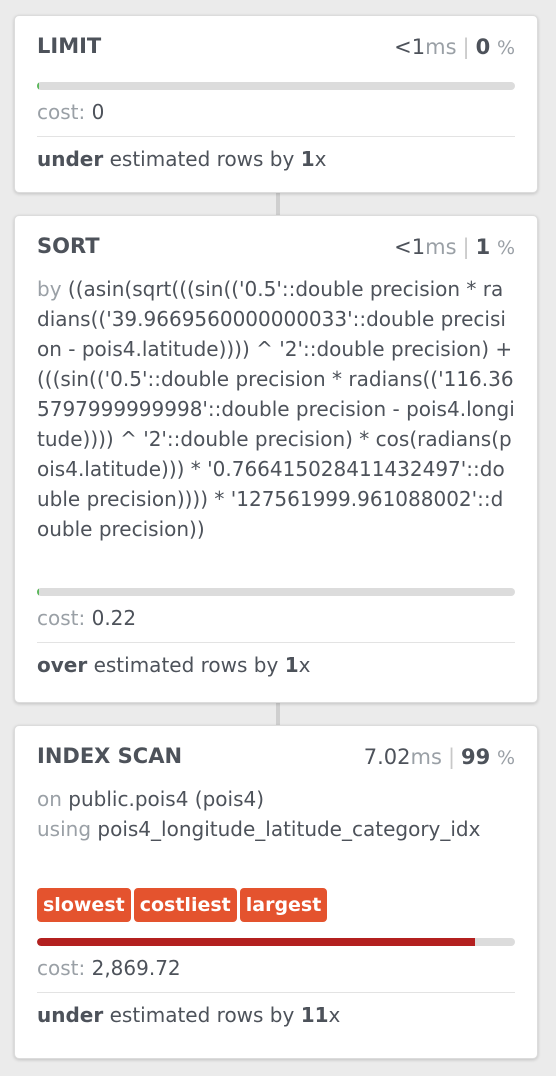 The width and height of the screenshot is (556, 1076). I want to click on tag-largest: largest, so click(283, 905).